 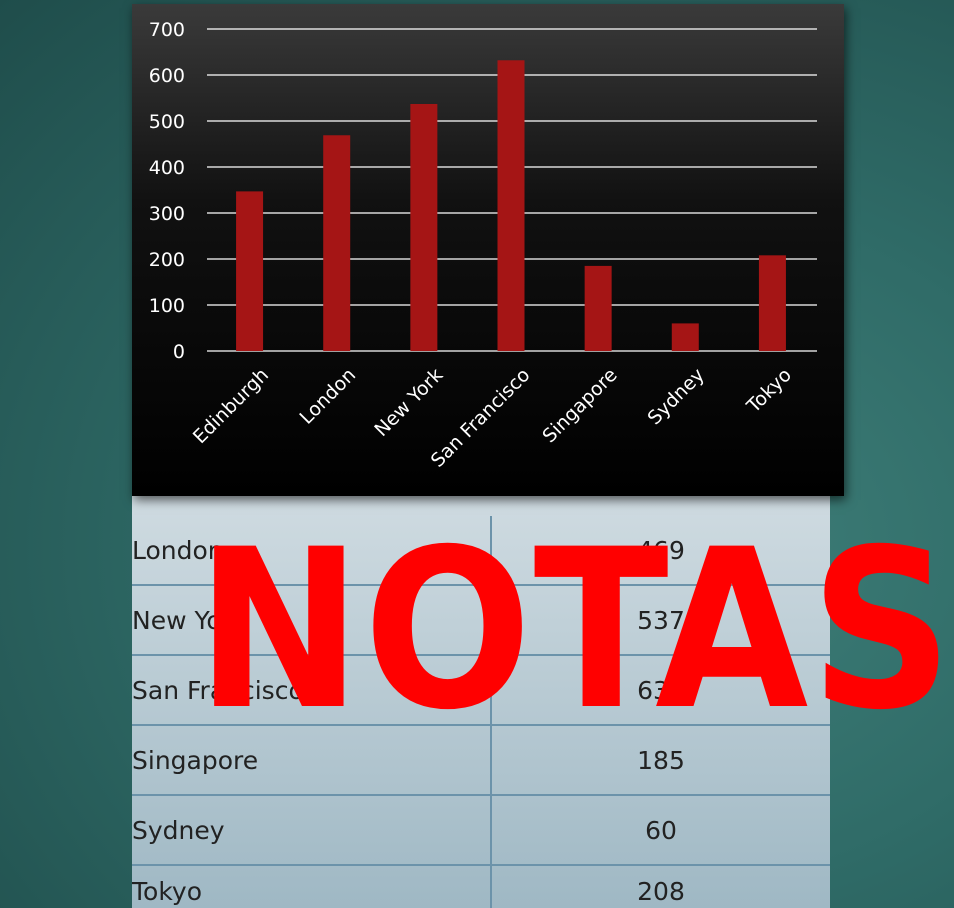 What do you see at coordinates (167, 168) in the screenshot?
I see `y-tick-label: 400` at bounding box center [167, 168].